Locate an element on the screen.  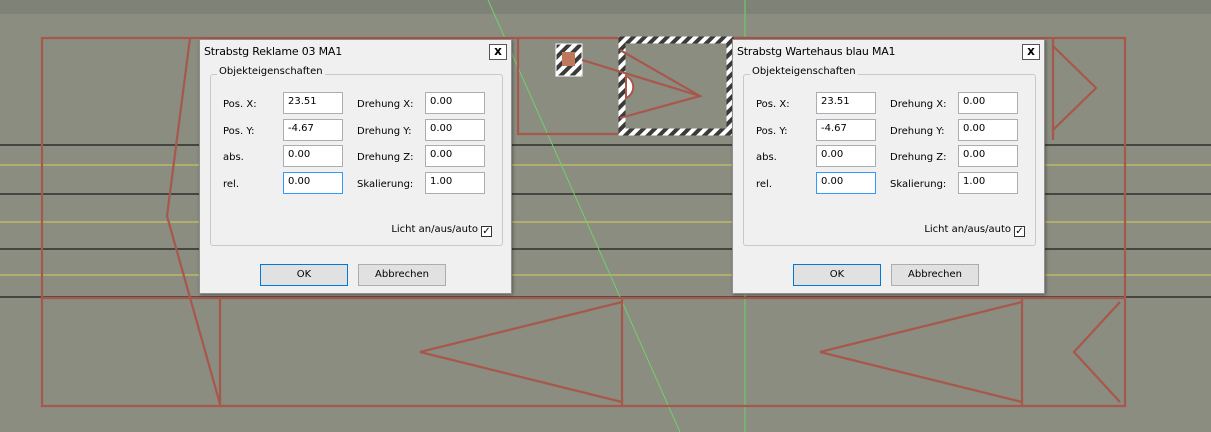
dialog-titlebar: Strabstg Reklame 03 MA1 x is located at coordinates (355, 52).